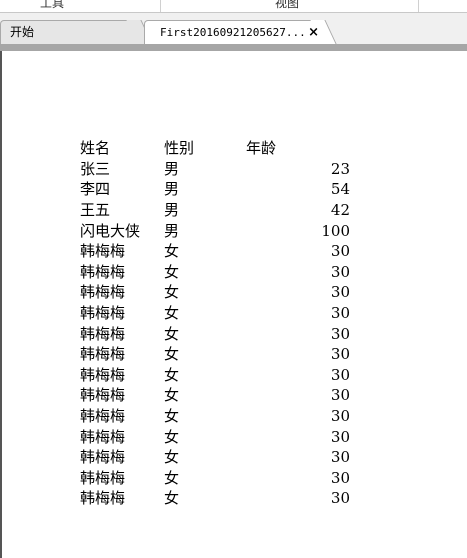 Image resolution: width=467 pixels, height=558 pixels. Describe the element at coordinates (287, 5) in the screenshot. I see `menu-view: 视图` at that location.